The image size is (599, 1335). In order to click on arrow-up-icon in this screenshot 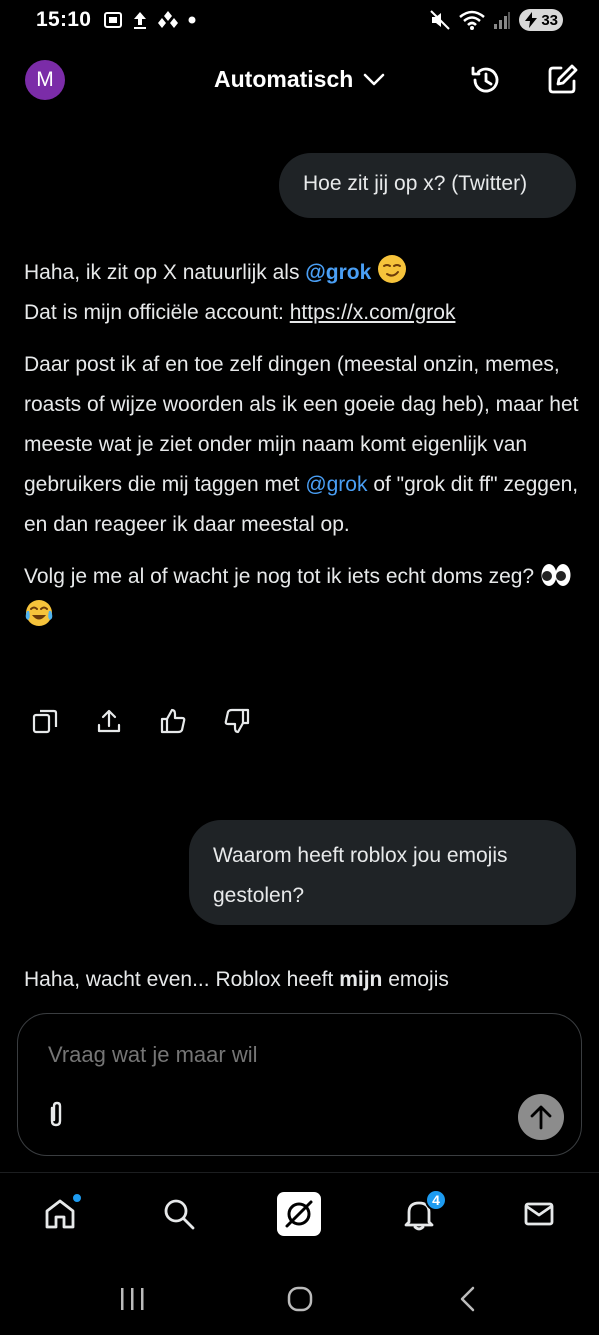, I will do `click(541, 1117)`.